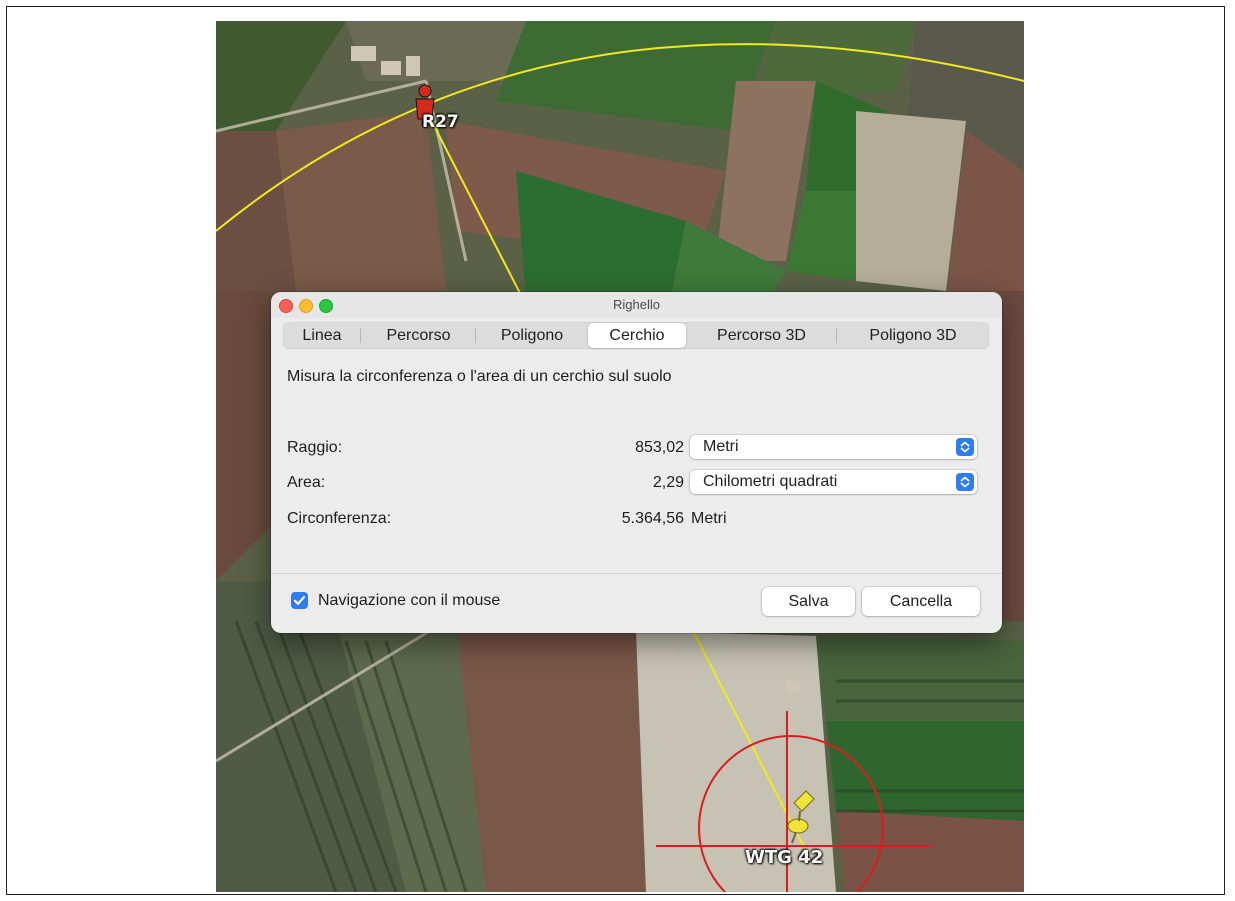 The height and width of the screenshot is (901, 1235). I want to click on save-button: Salva, so click(808, 601).